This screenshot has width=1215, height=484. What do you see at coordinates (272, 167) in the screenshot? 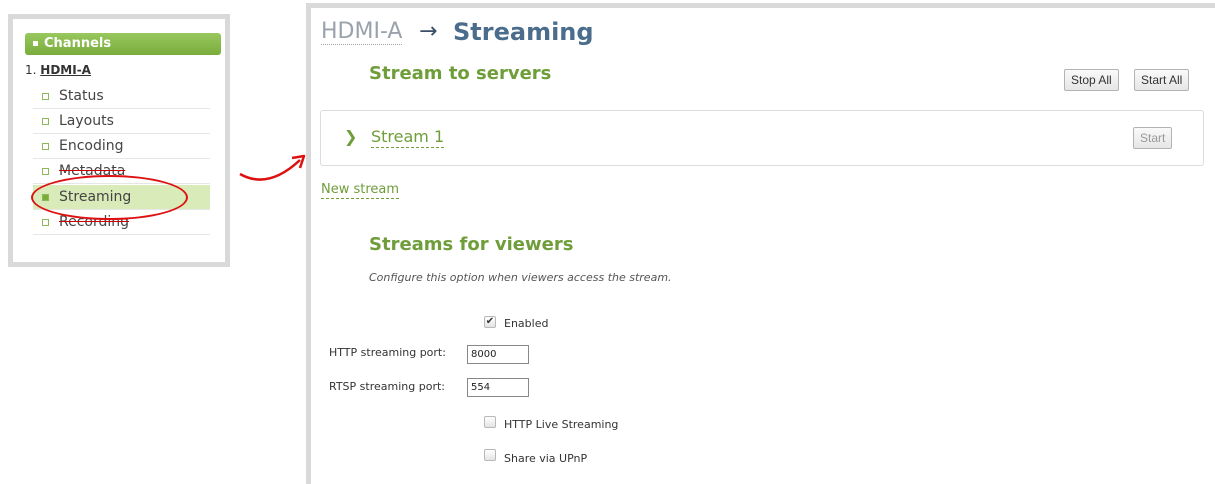
I see `curved-arrow-icon` at bounding box center [272, 167].